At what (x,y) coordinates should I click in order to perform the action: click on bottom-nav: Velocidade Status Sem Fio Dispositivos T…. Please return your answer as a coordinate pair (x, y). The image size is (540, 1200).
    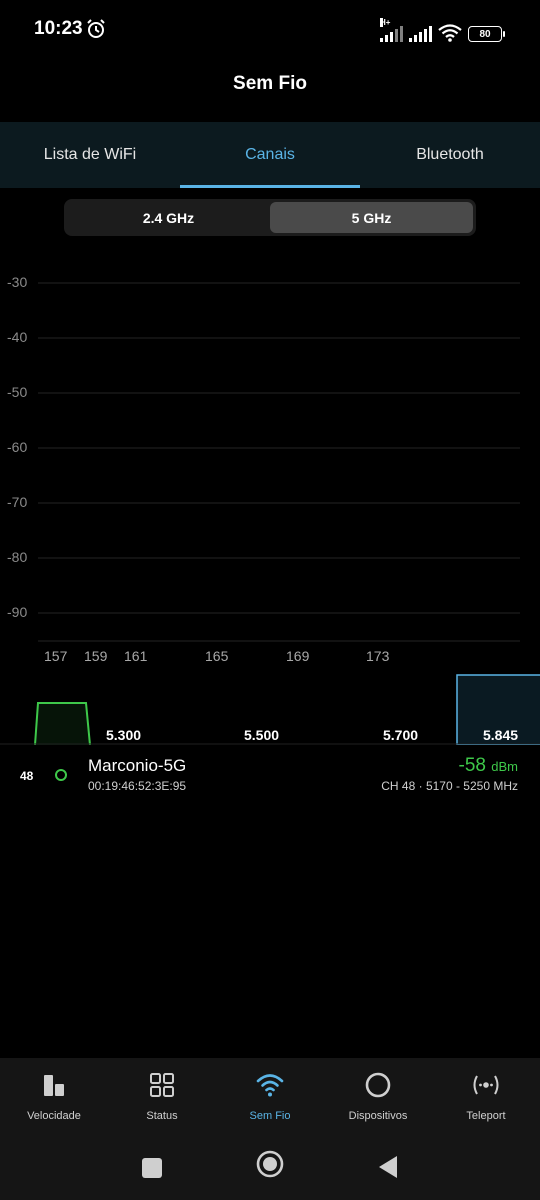
    Looking at the image, I should click on (270, 1129).